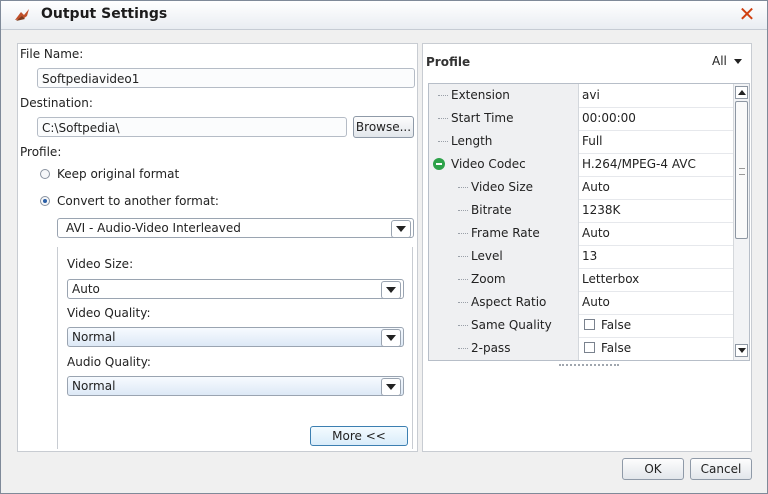 This screenshot has height=494, width=768. Describe the element at coordinates (138, 201) in the screenshot. I see `convert-format-label: Convert to another format:` at that location.